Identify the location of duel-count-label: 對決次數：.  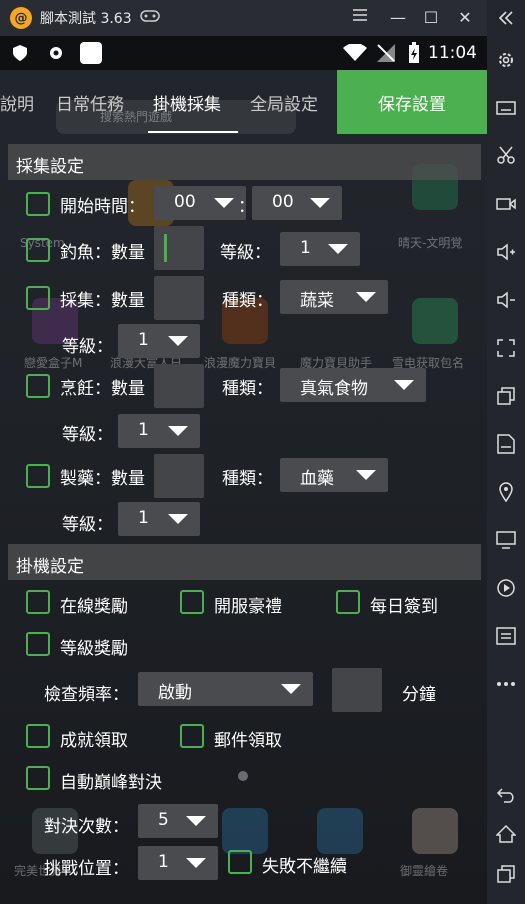
(86, 827).